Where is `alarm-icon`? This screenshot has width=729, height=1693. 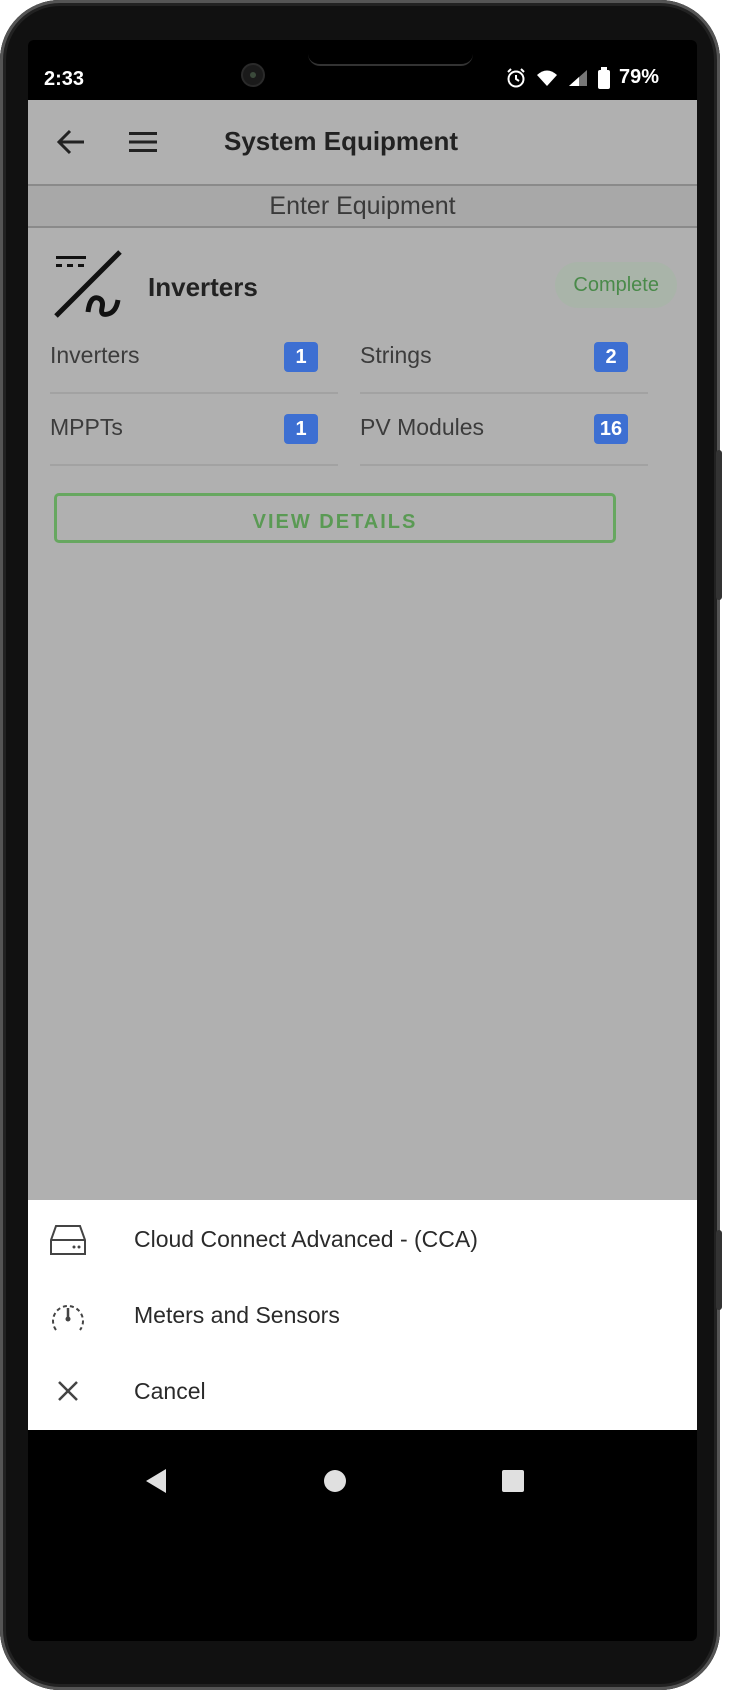
alarm-icon is located at coordinates (516, 77).